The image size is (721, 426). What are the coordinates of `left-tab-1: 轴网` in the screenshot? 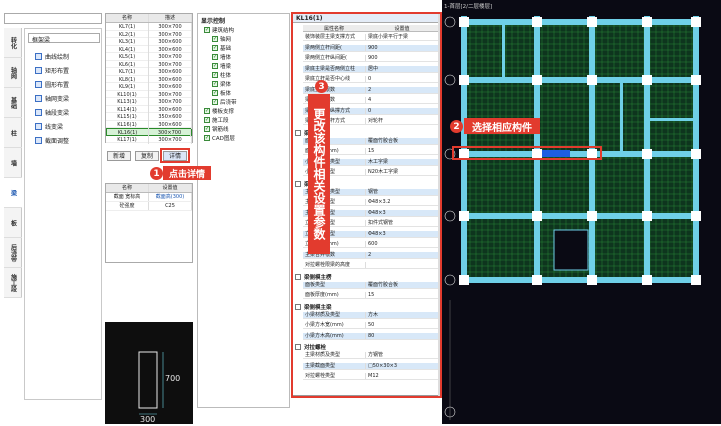 It's located at (13, 73).